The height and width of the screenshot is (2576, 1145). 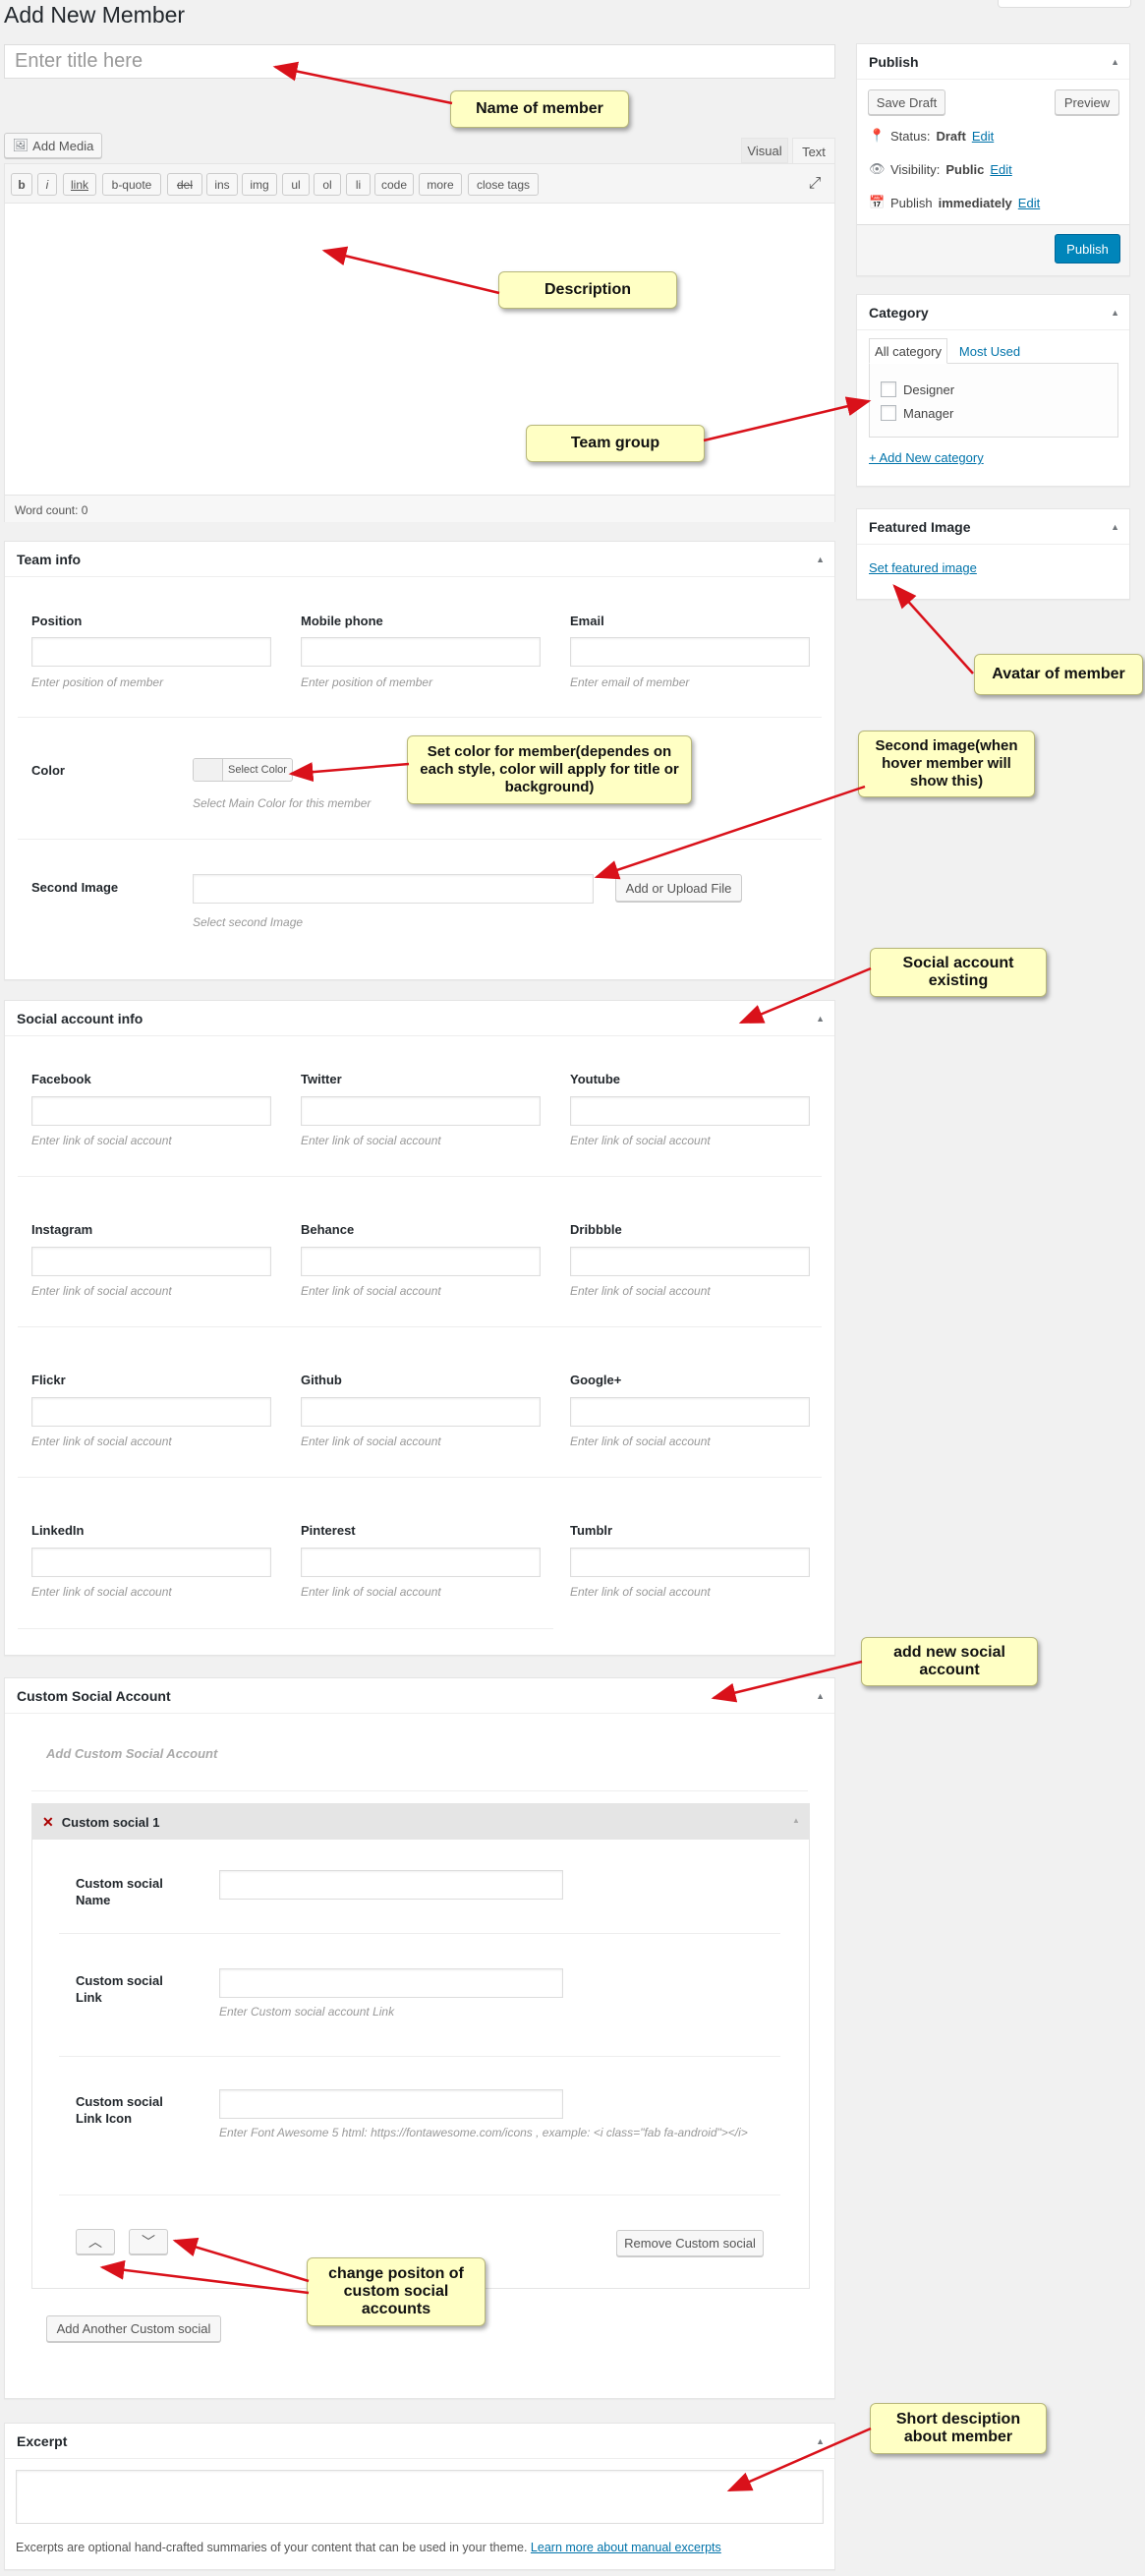 What do you see at coordinates (587, 621) in the screenshot?
I see `email-label: Email` at bounding box center [587, 621].